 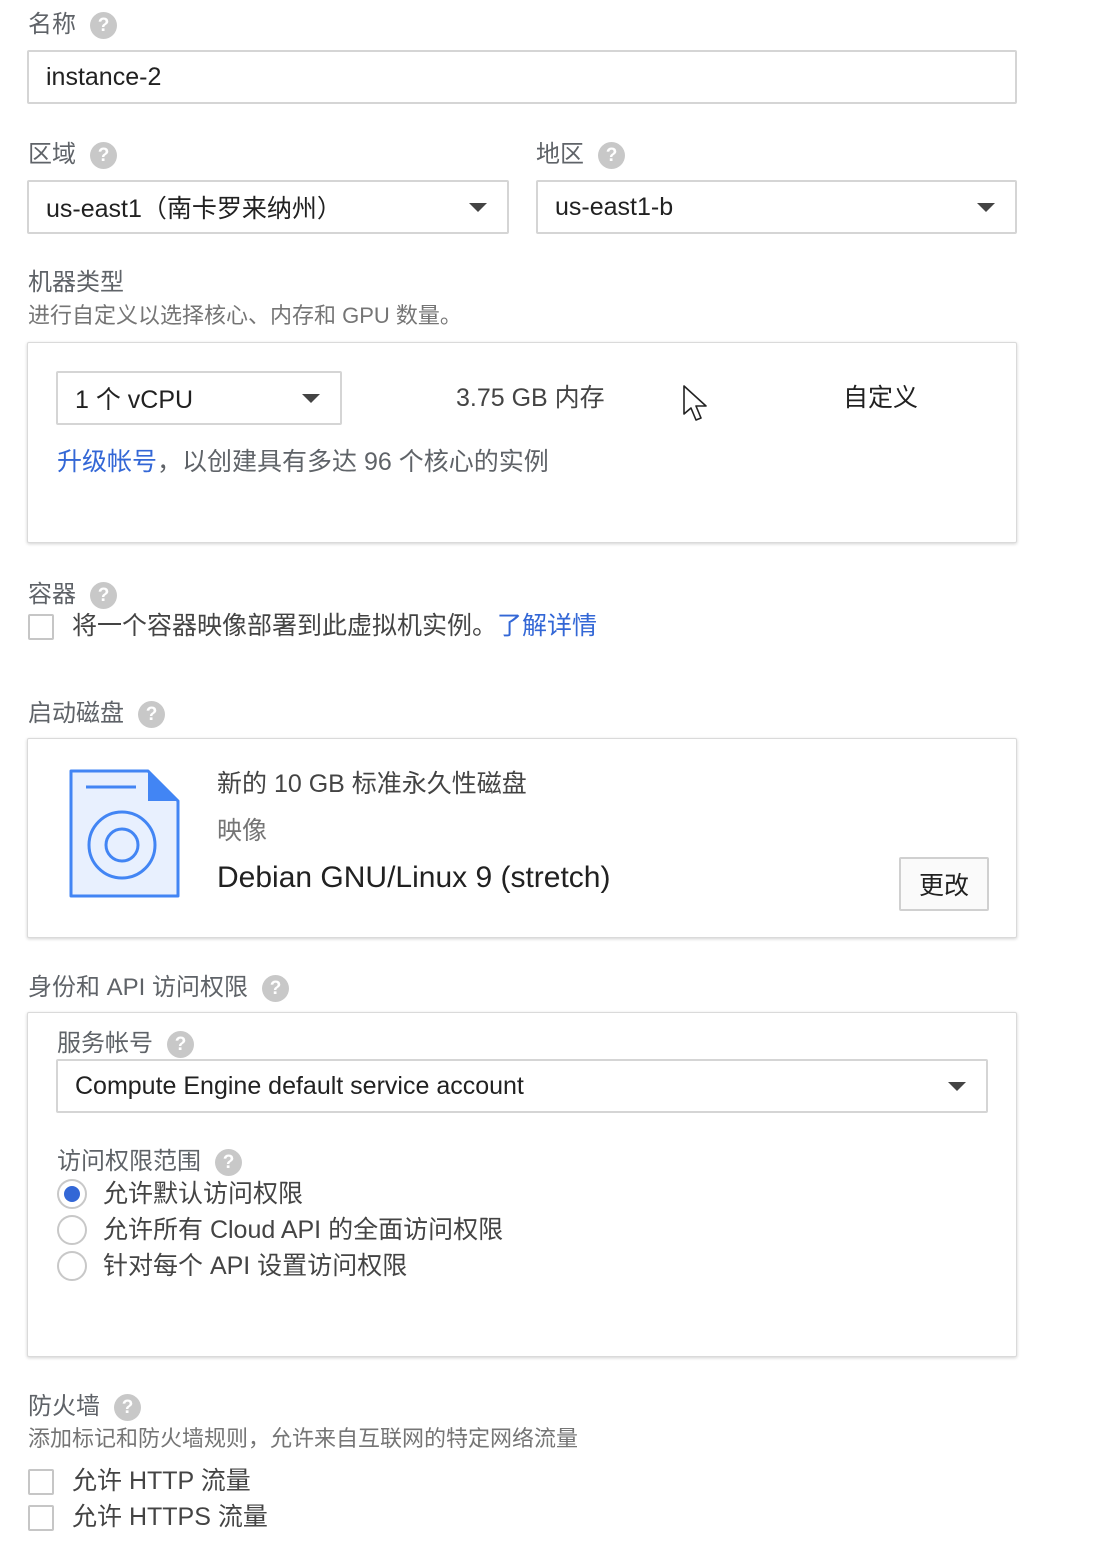 What do you see at coordinates (76, 282) in the screenshot?
I see `machine-type-label: 机器类型` at bounding box center [76, 282].